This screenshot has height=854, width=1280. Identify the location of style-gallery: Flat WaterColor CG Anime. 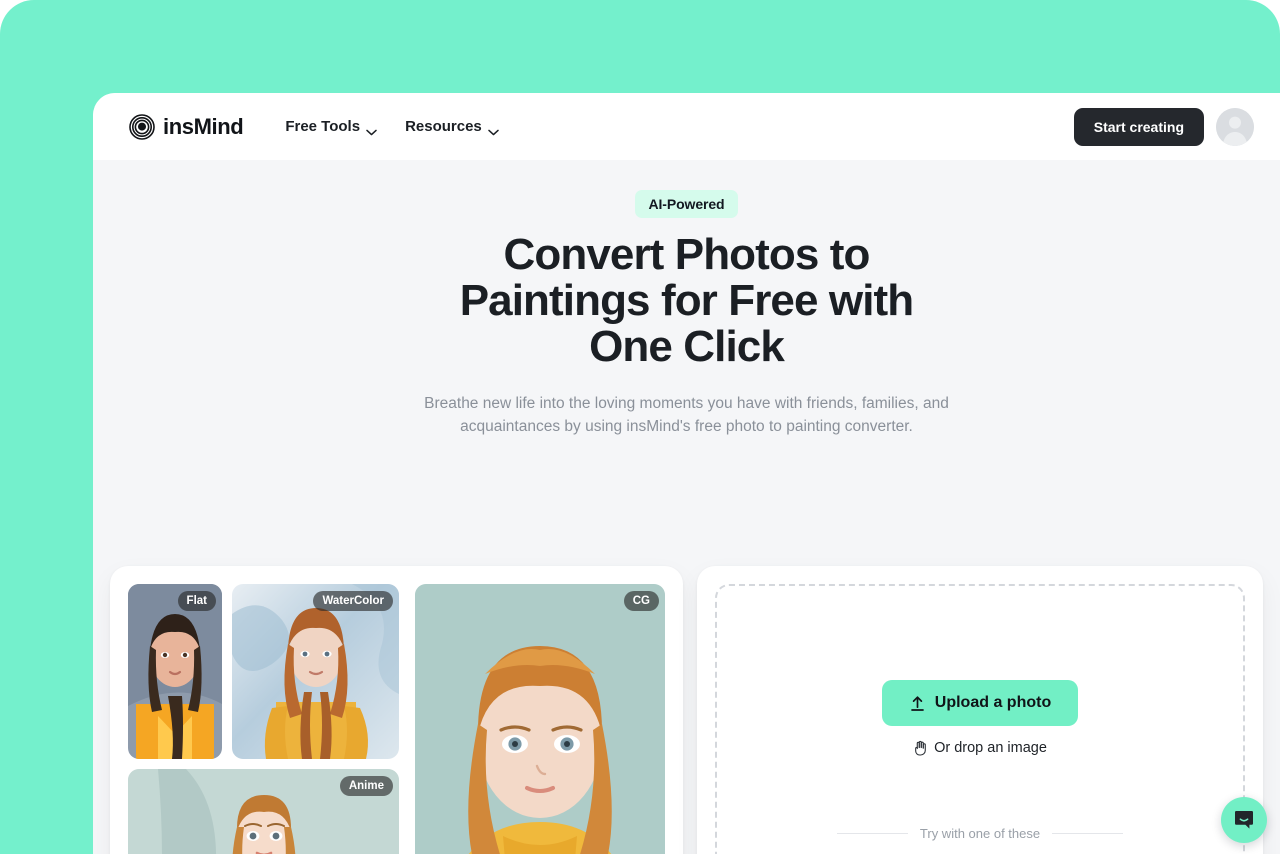
(397, 719).